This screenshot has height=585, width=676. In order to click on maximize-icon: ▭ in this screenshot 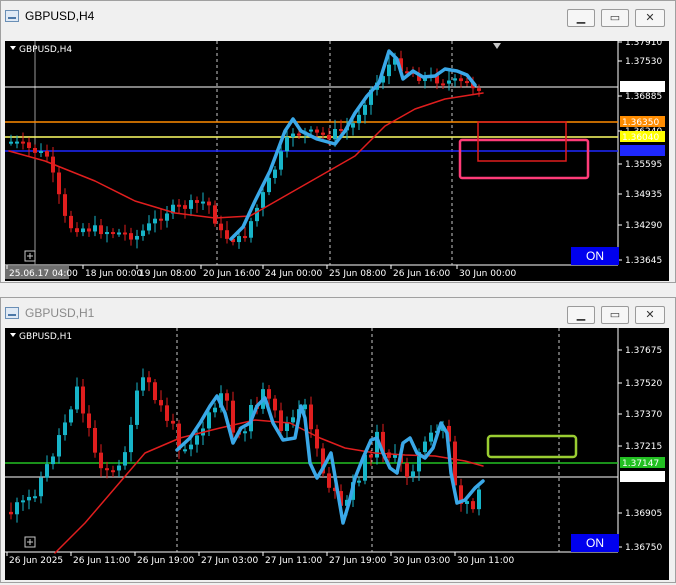, I will do `click(615, 315)`.